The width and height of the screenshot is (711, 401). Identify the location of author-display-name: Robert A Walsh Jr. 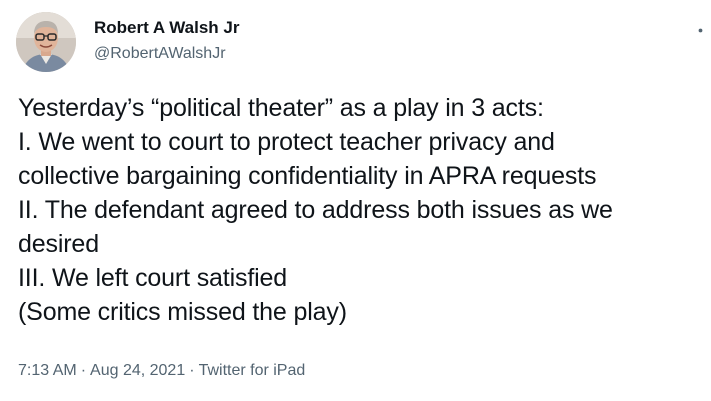
(166, 28).